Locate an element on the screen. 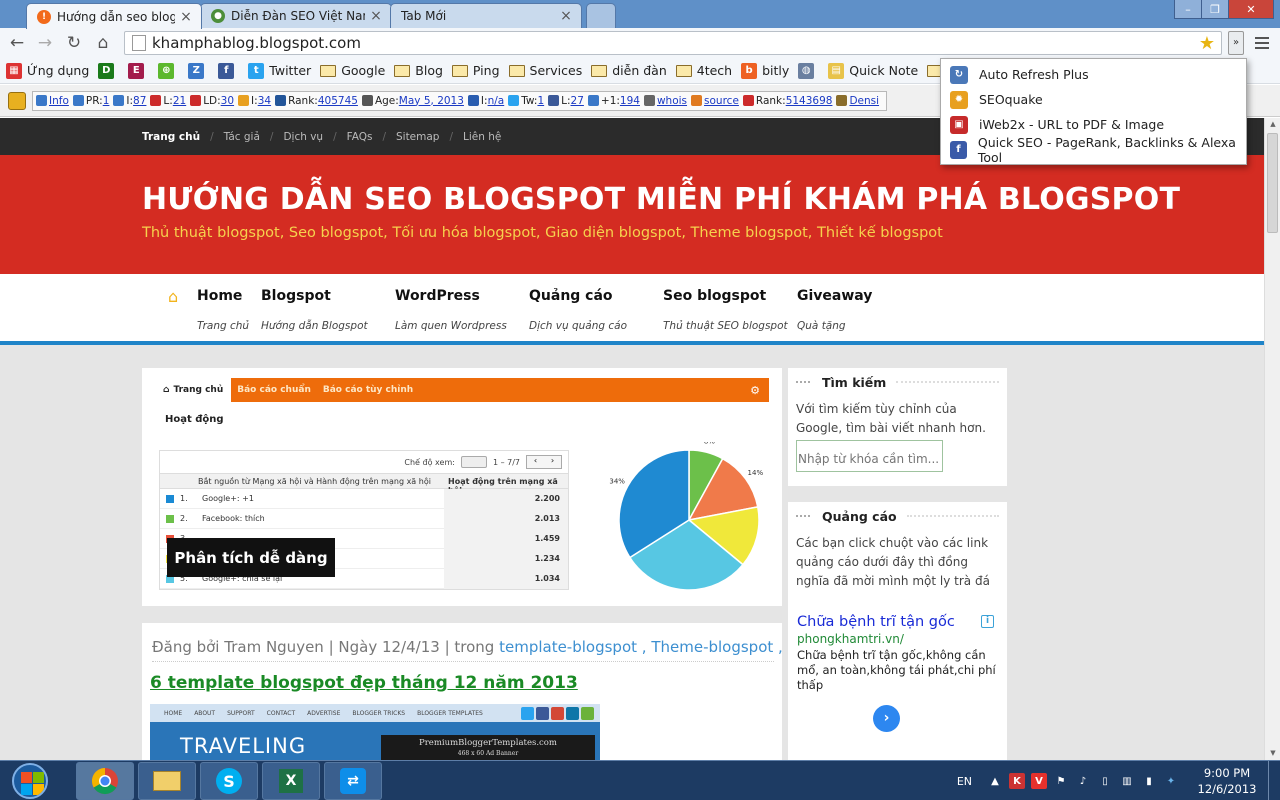  seo-param: source is located at coordinates (715, 101).